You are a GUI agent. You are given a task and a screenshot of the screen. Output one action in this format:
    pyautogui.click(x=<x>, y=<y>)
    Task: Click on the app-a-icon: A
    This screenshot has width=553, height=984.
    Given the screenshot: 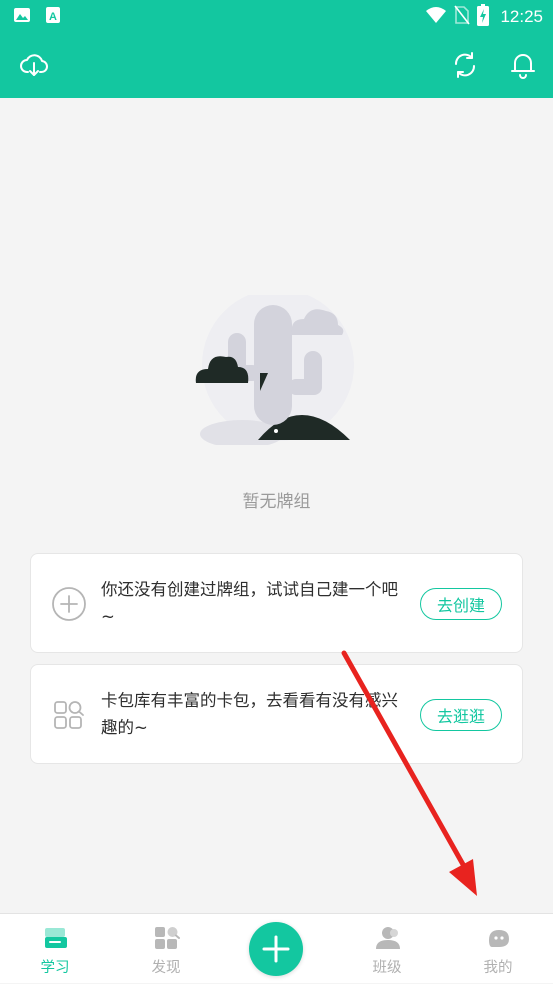 What is the action you would take?
    pyautogui.click(x=53, y=17)
    